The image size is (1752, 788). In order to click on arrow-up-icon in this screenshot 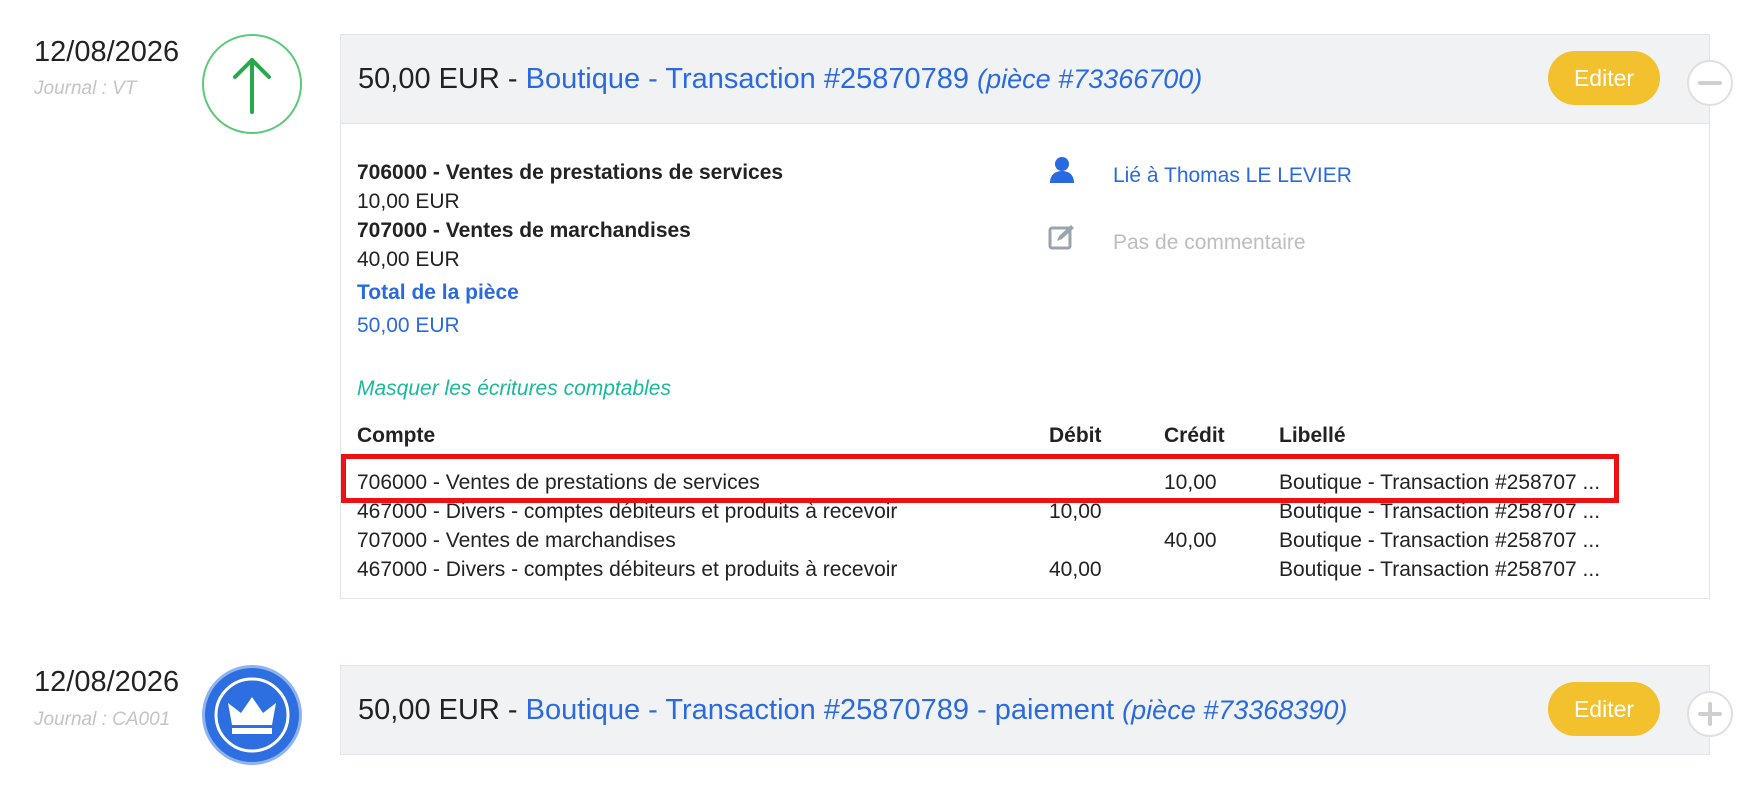, I will do `click(252, 84)`.